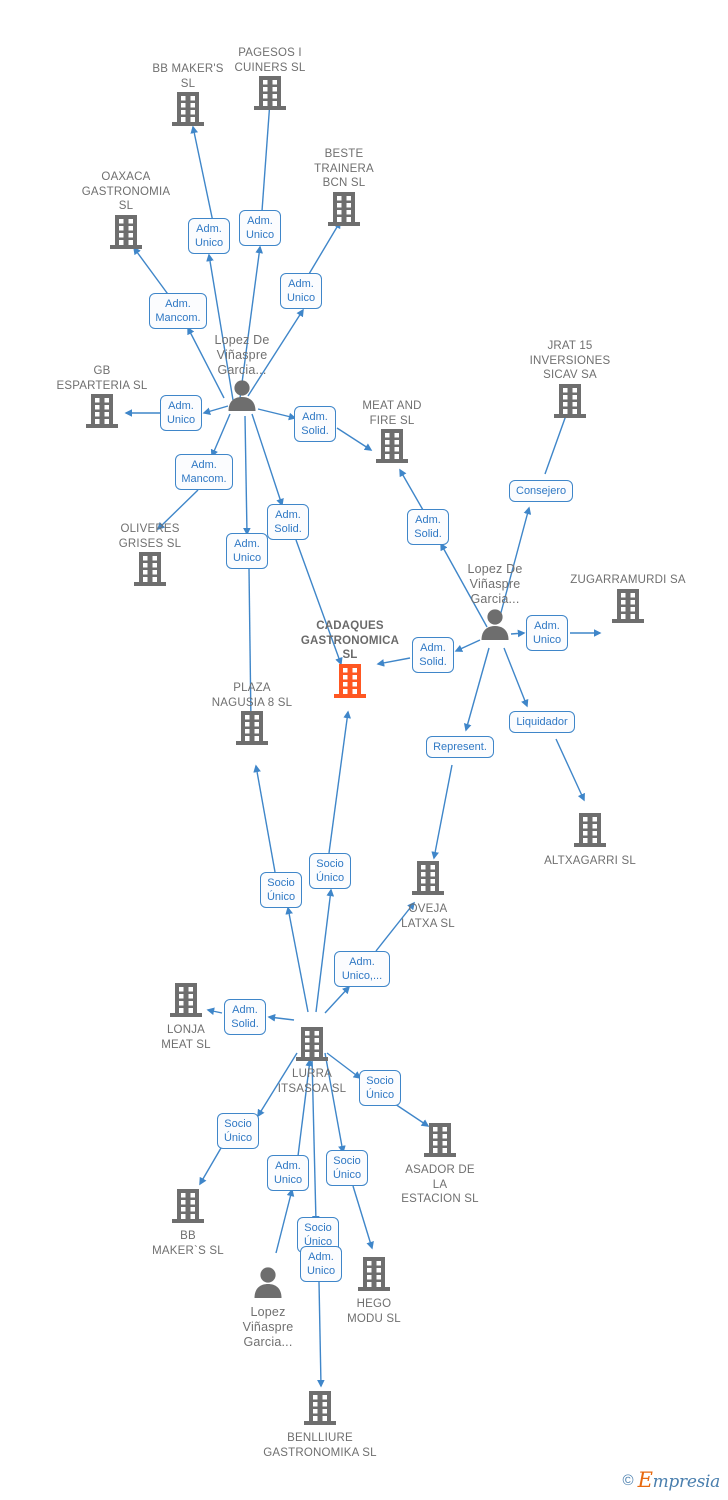  I want to click on node-label: OVEJA LATXA SL, so click(428, 916).